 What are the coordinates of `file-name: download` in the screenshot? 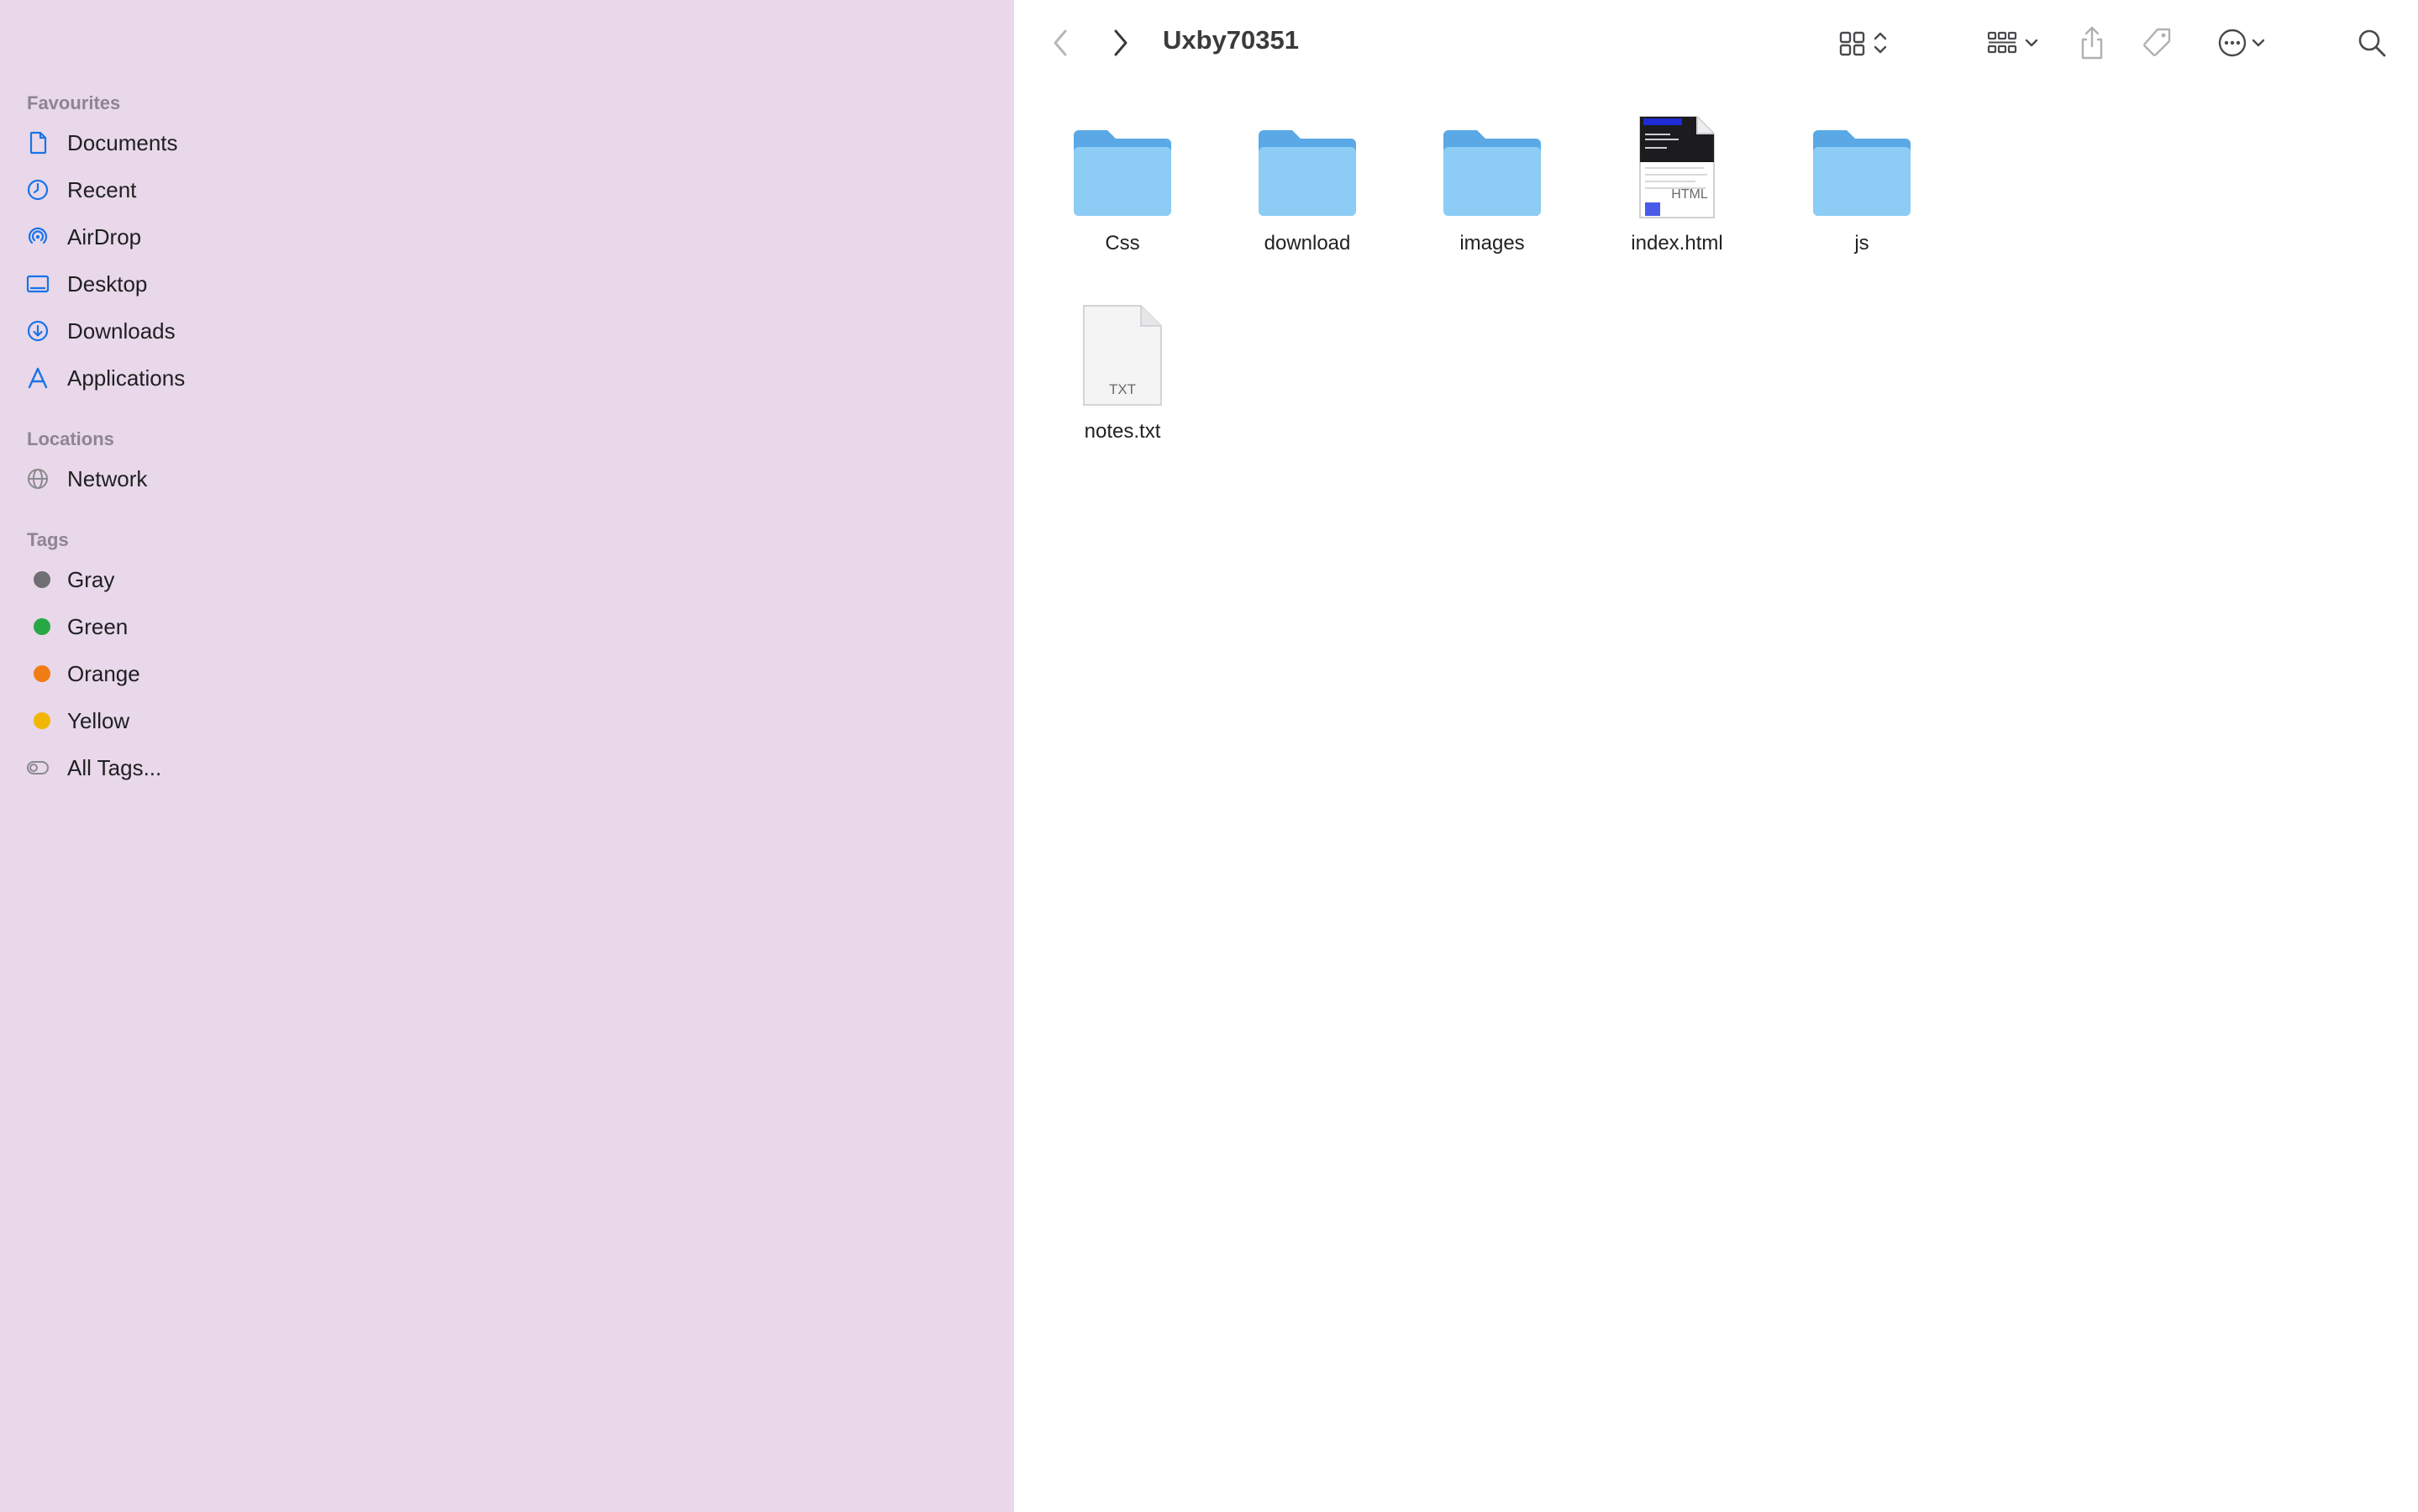 It's located at (1308, 243).